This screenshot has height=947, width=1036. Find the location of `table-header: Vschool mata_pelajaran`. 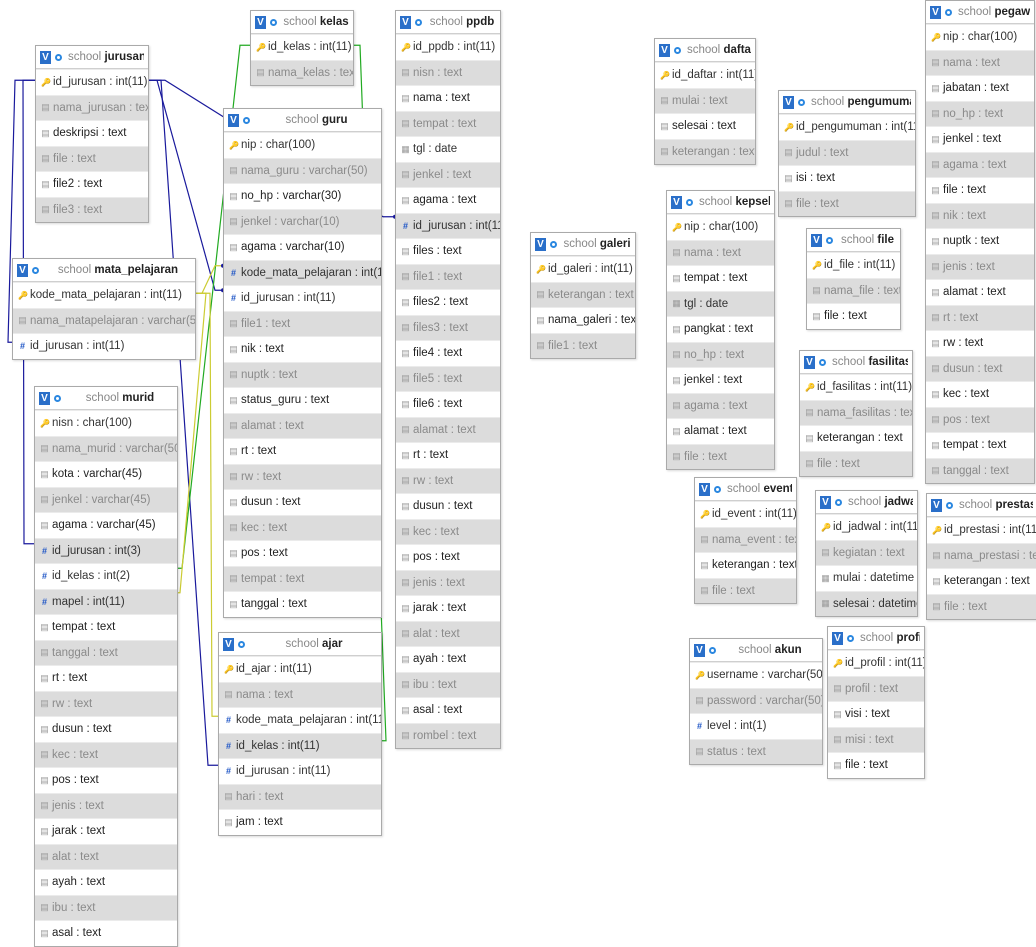

table-header: Vschool mata_pelajaran is located at coordinates (104, 270).